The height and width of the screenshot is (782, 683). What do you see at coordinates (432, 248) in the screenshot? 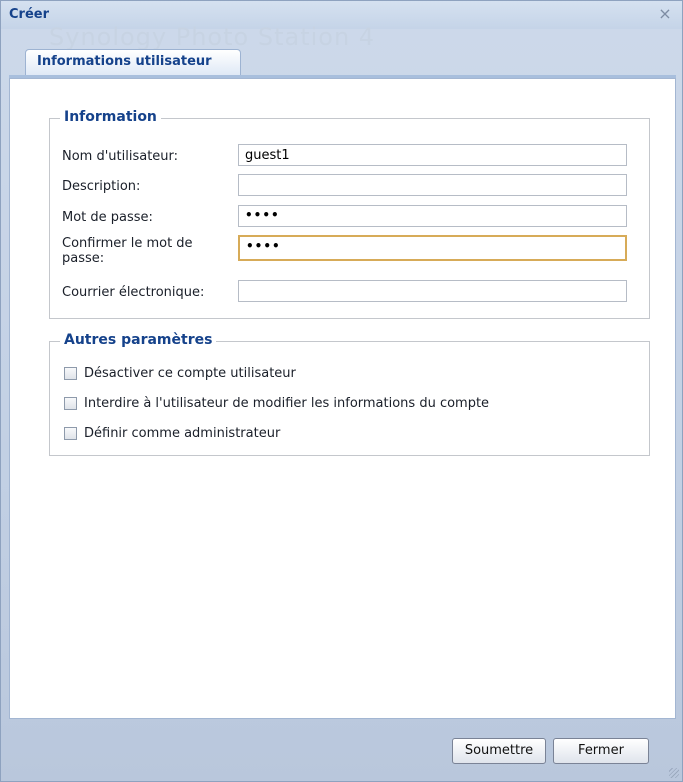
I see `confirm-password-input: ••••` at bounding box center [432, 248].